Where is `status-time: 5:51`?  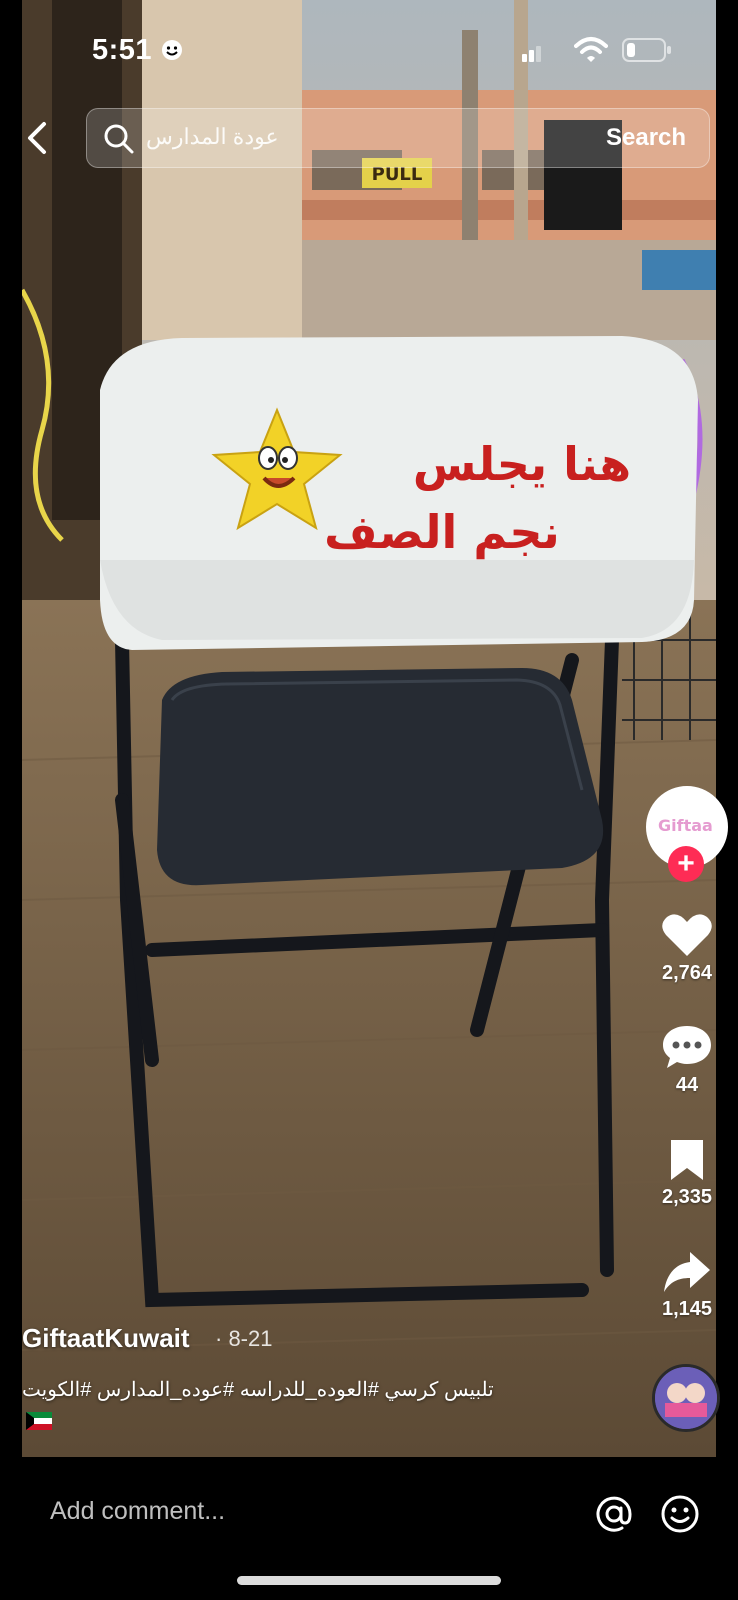 status-time: 5:51 is located at coordinates (122, 50).